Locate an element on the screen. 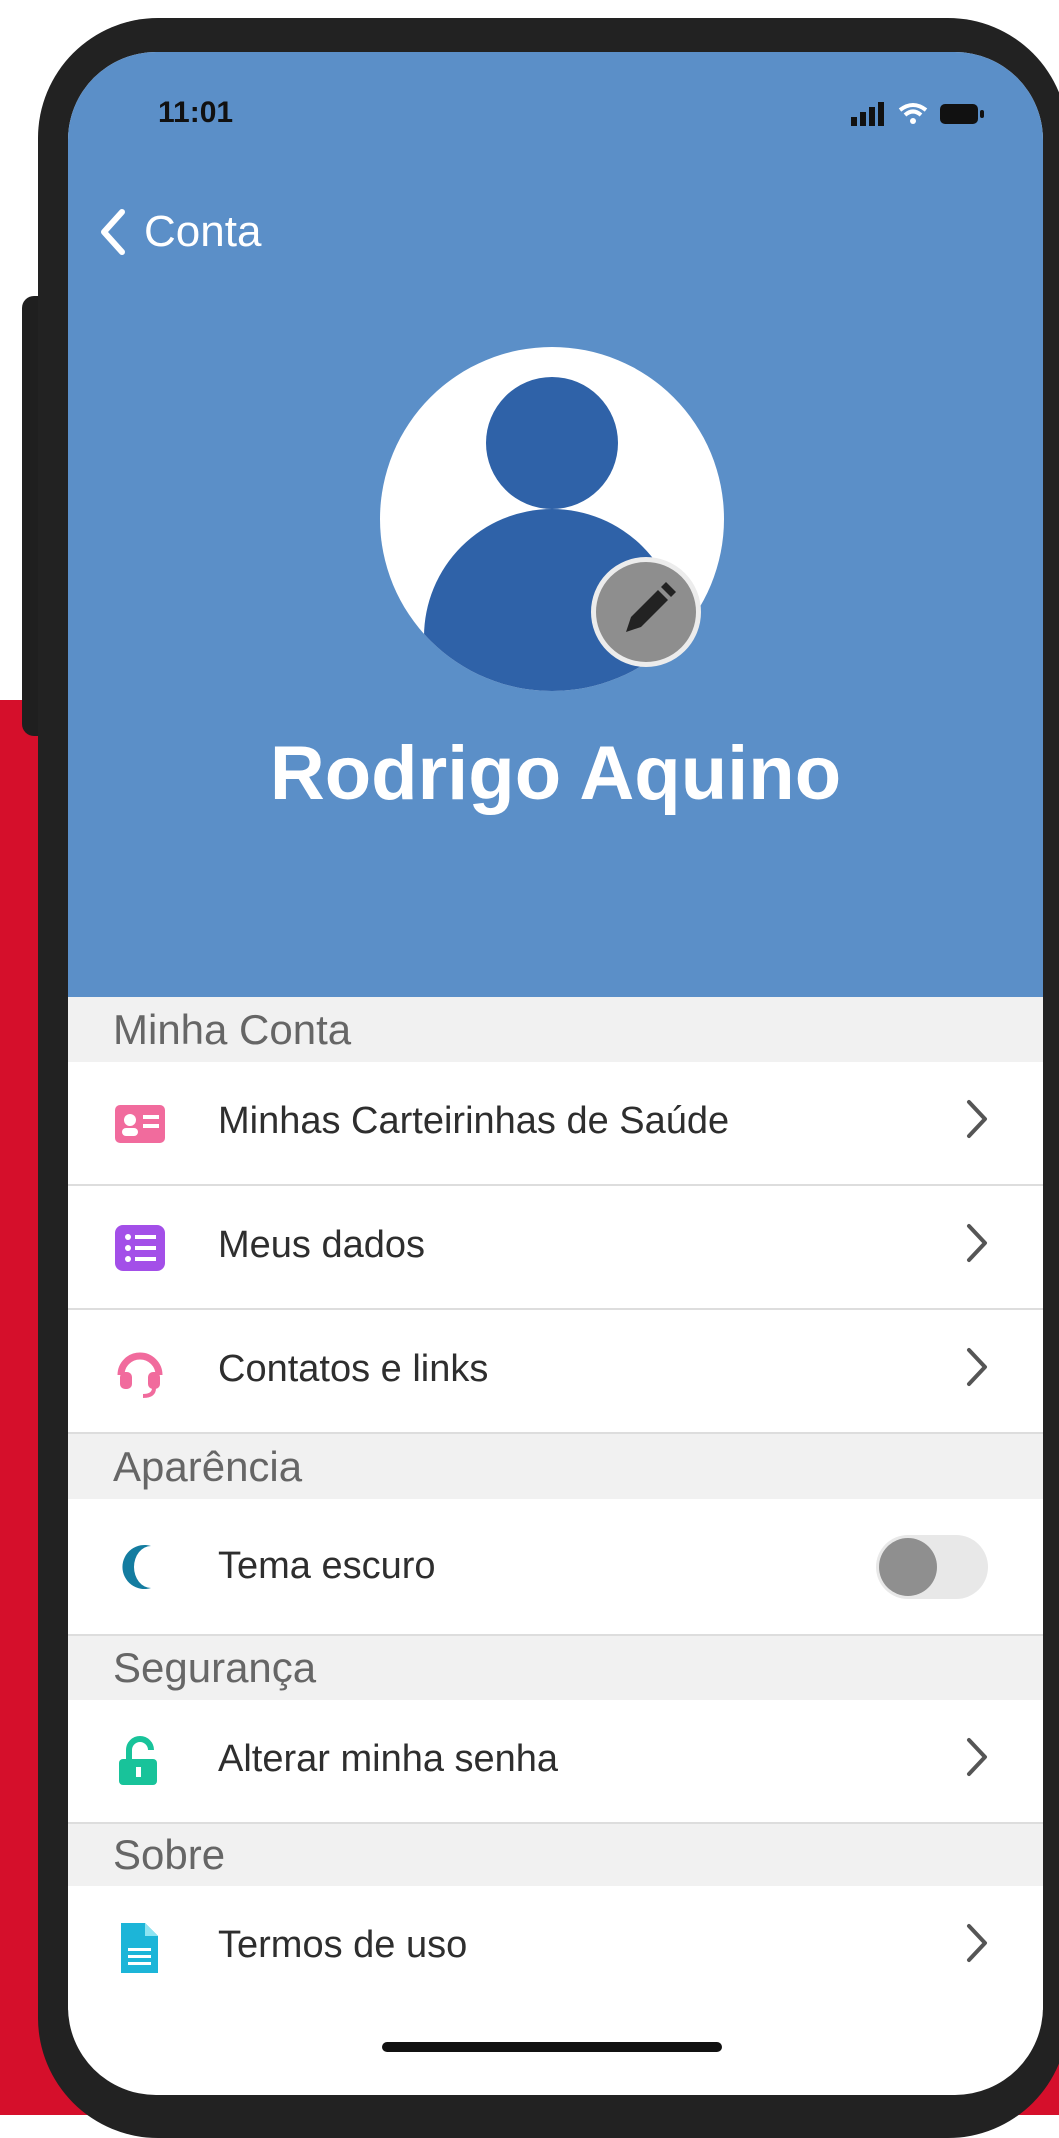 This screenshot has width=1059, height=2138. status-time: 11:01 is located at coordinates (196, 112).